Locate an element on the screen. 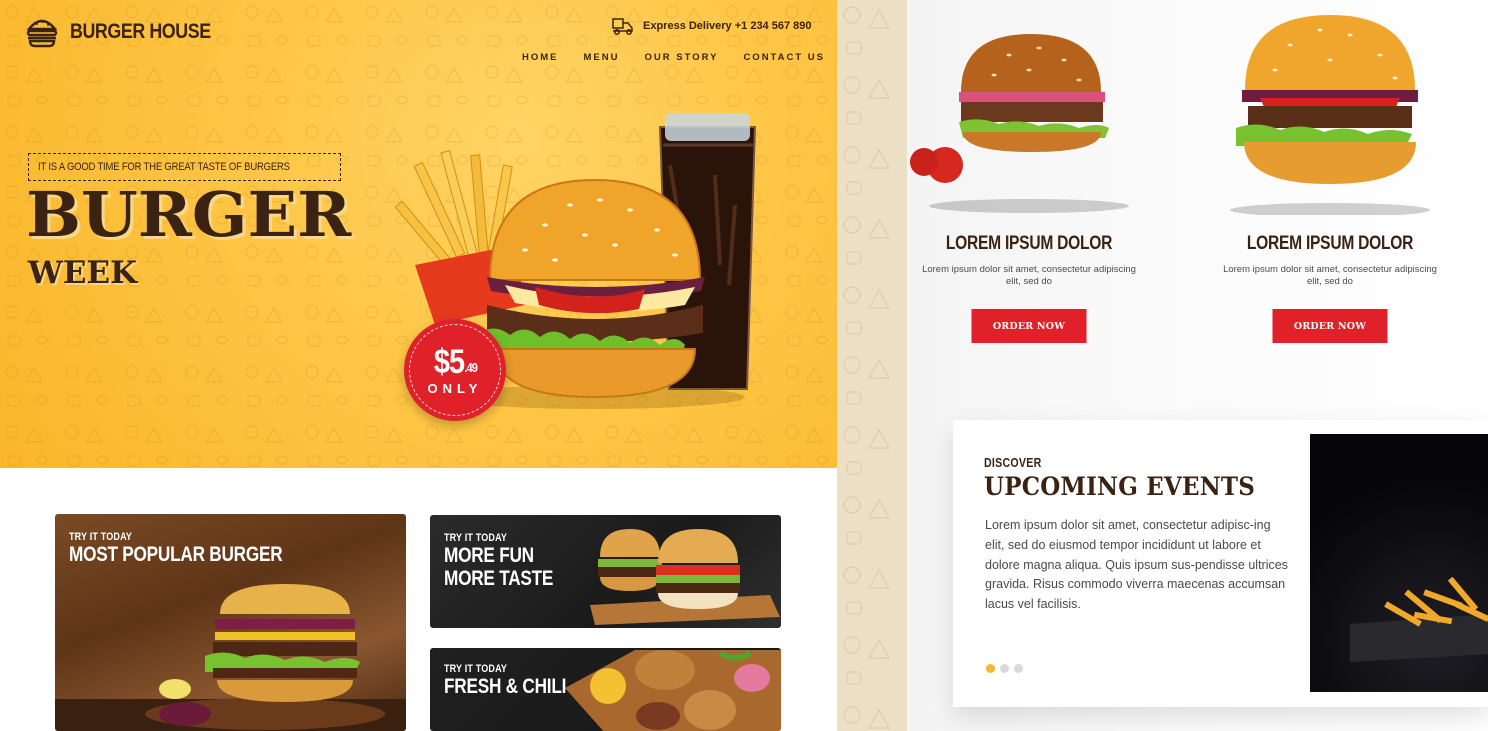 This screenshot has height=731, width=1488. nav-item-menu: MENU is located at coordinates (602, 57).